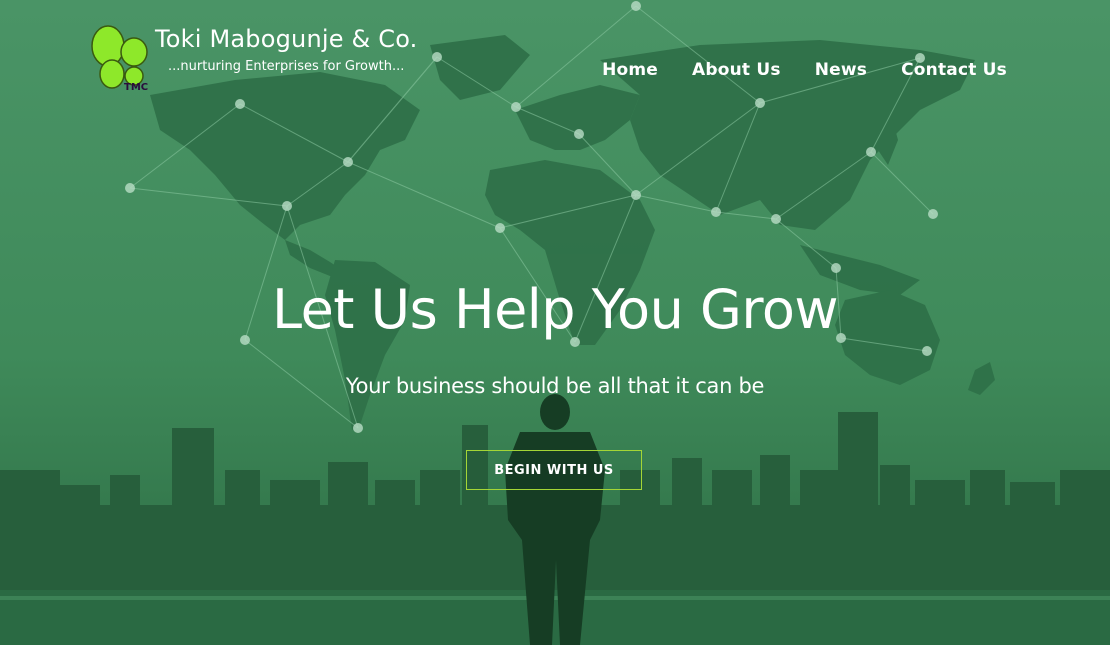 The image size is (1110, 645). I want to click on nav-about-us: About Us, so click(736, 70).